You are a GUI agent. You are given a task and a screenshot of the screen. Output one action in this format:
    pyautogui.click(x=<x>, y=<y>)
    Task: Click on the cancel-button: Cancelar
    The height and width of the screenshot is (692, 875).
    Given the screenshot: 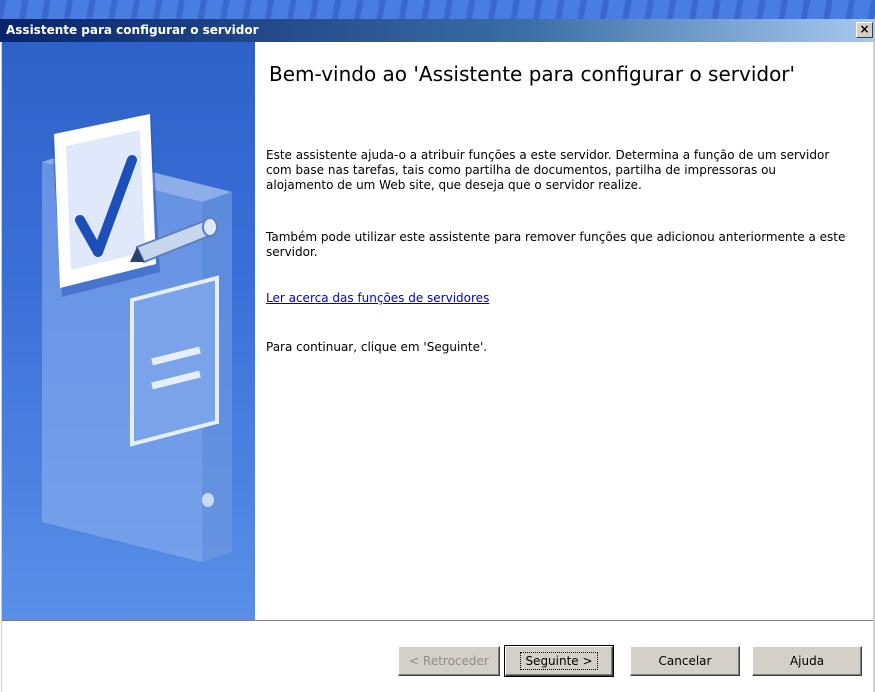 What is the action you would take?
    pyautogui.click(x=685, y=661)
    